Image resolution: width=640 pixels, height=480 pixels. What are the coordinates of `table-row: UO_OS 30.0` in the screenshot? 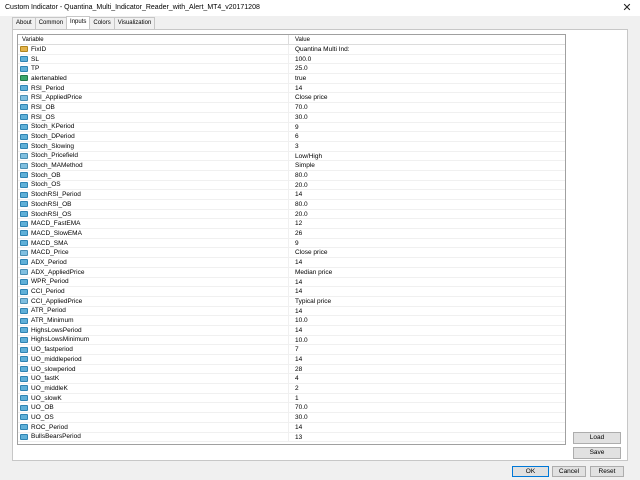 It's located at (291, 418).